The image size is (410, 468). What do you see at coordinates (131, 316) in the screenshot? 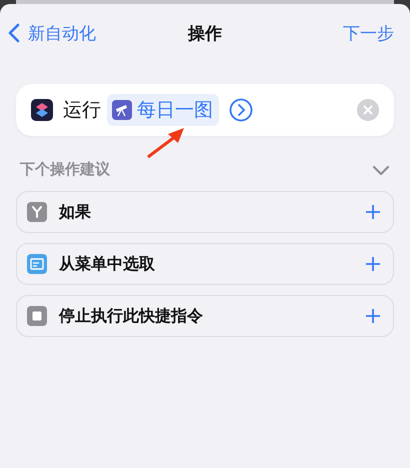
I see `suggestion-label: 停止执行此快捷指令` at bounding box center [131, 316].